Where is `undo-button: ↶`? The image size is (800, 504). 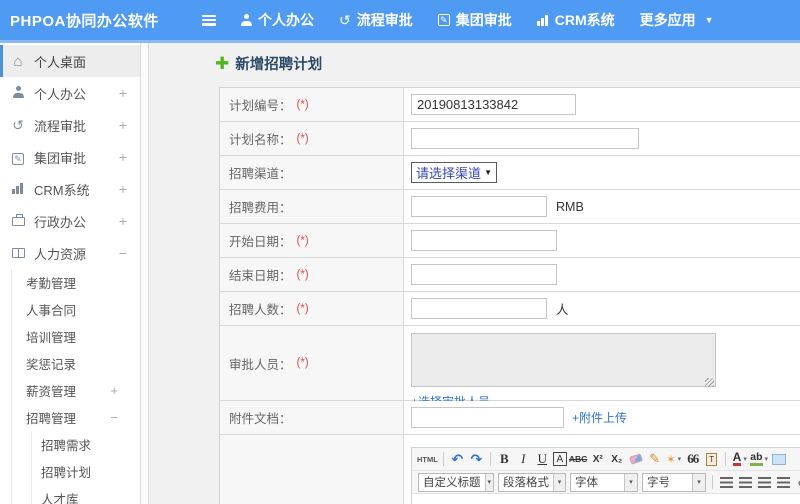 undo-button: ↶ is located at coordinates (457, 459).